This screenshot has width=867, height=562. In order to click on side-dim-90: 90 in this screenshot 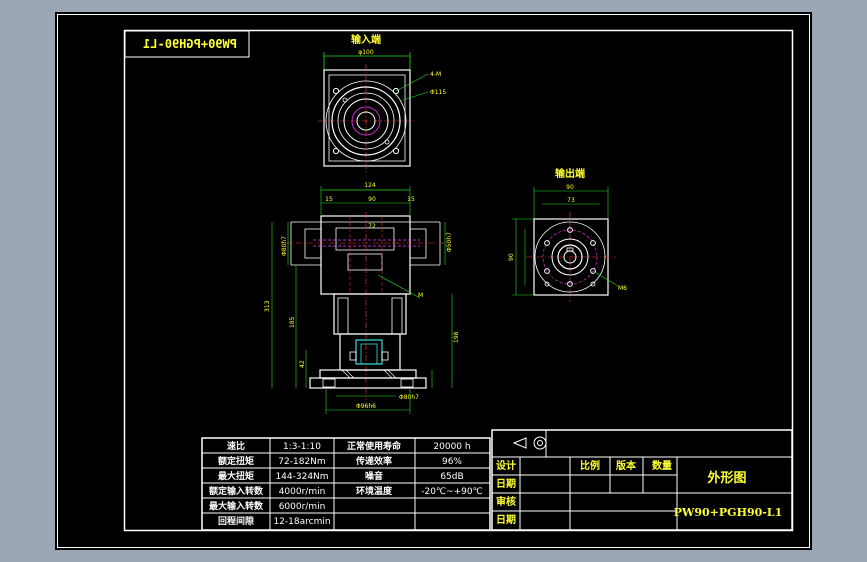, I will do `click(372, 199)`.